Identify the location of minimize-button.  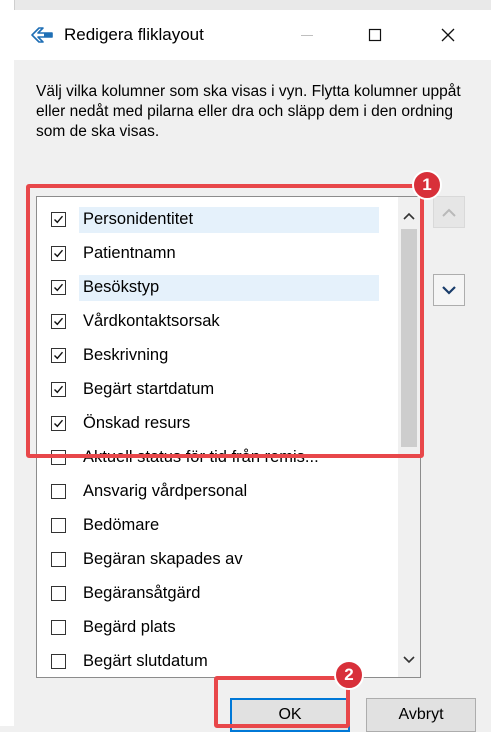
(307, 35).